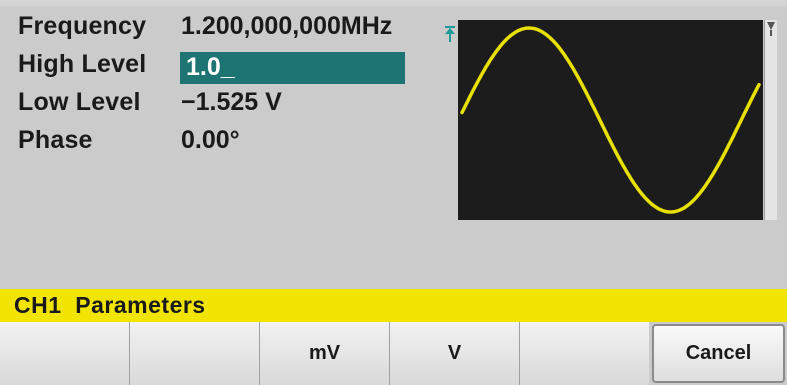 This screenshot has height=385, width=787. What do you see at coordinates (210, 140) in the screenshot?
I see `phase-value: 0.00°` at bounding box center [210, 140].